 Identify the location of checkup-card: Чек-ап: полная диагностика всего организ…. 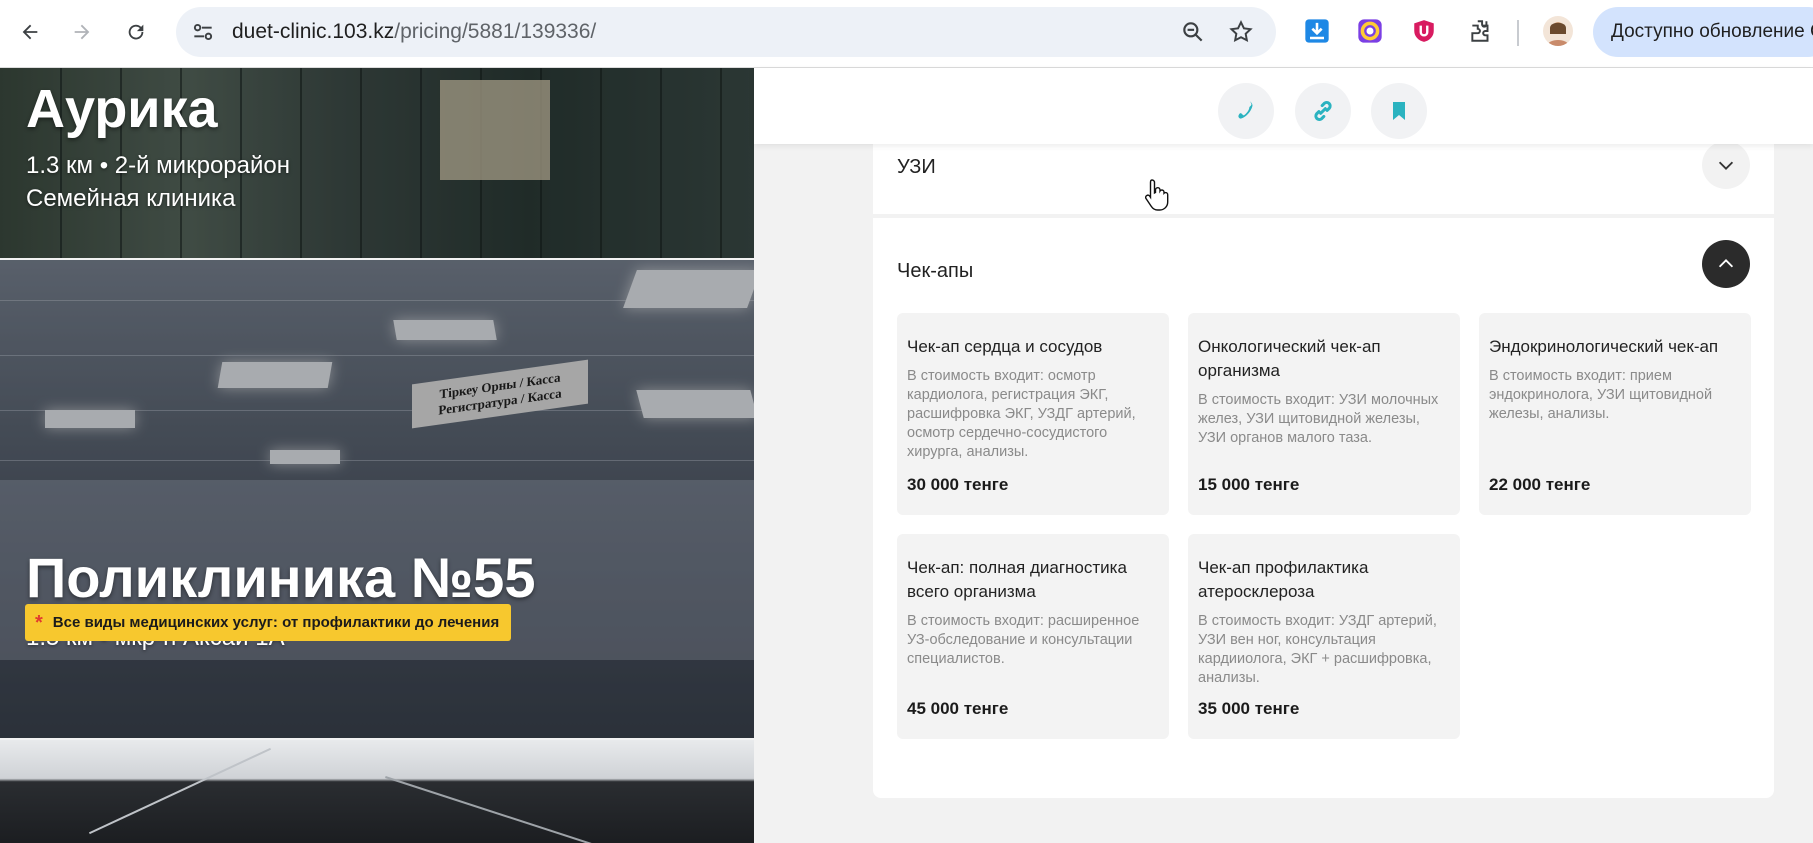
(1033, 636).